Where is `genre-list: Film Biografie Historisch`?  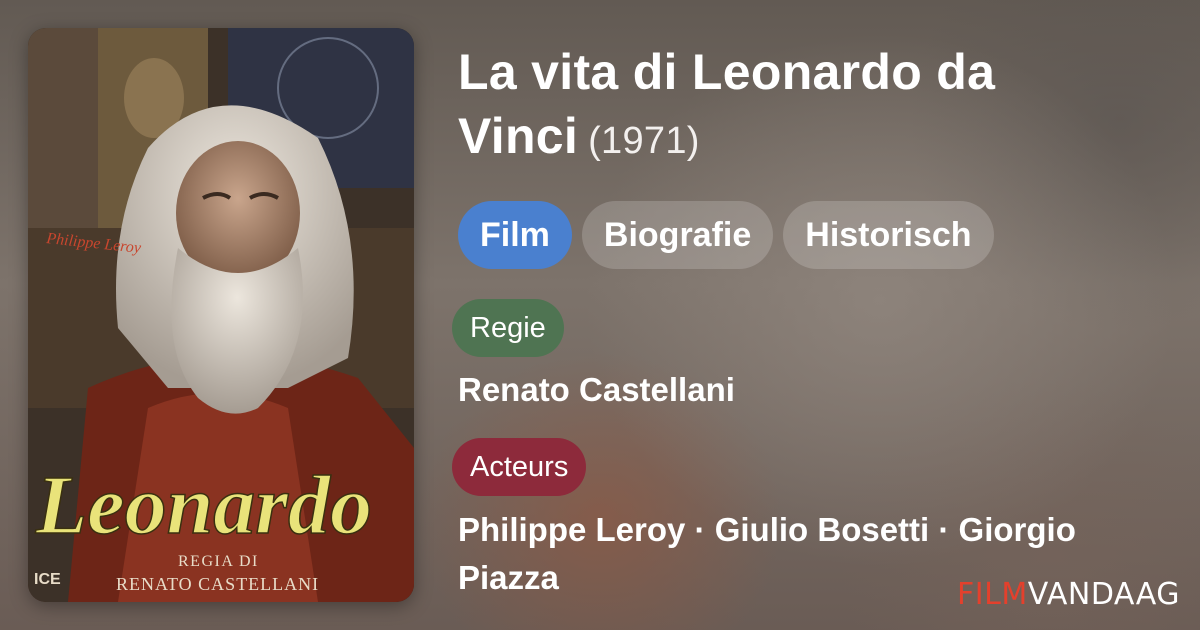
genre-list: Film Biografie Historisch is located at coordinates (726, 235).